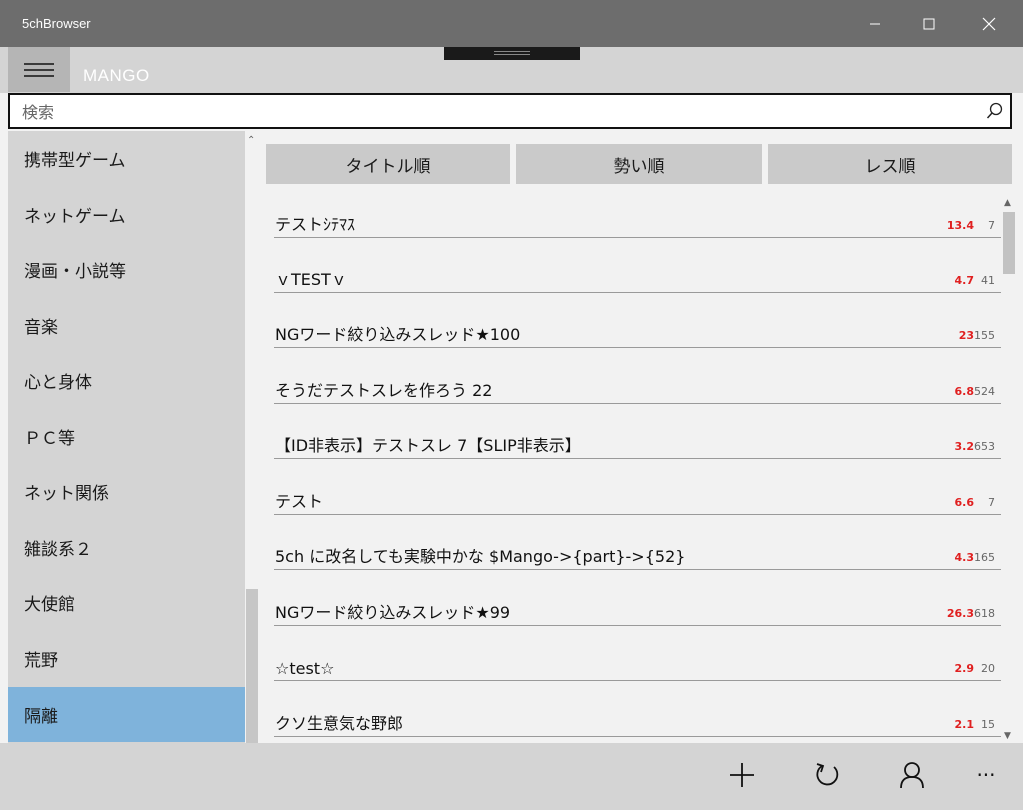 The height and width of the screenshot is (810, 1023). I want to click on category-item: 雑談系２, so click(126, 547).